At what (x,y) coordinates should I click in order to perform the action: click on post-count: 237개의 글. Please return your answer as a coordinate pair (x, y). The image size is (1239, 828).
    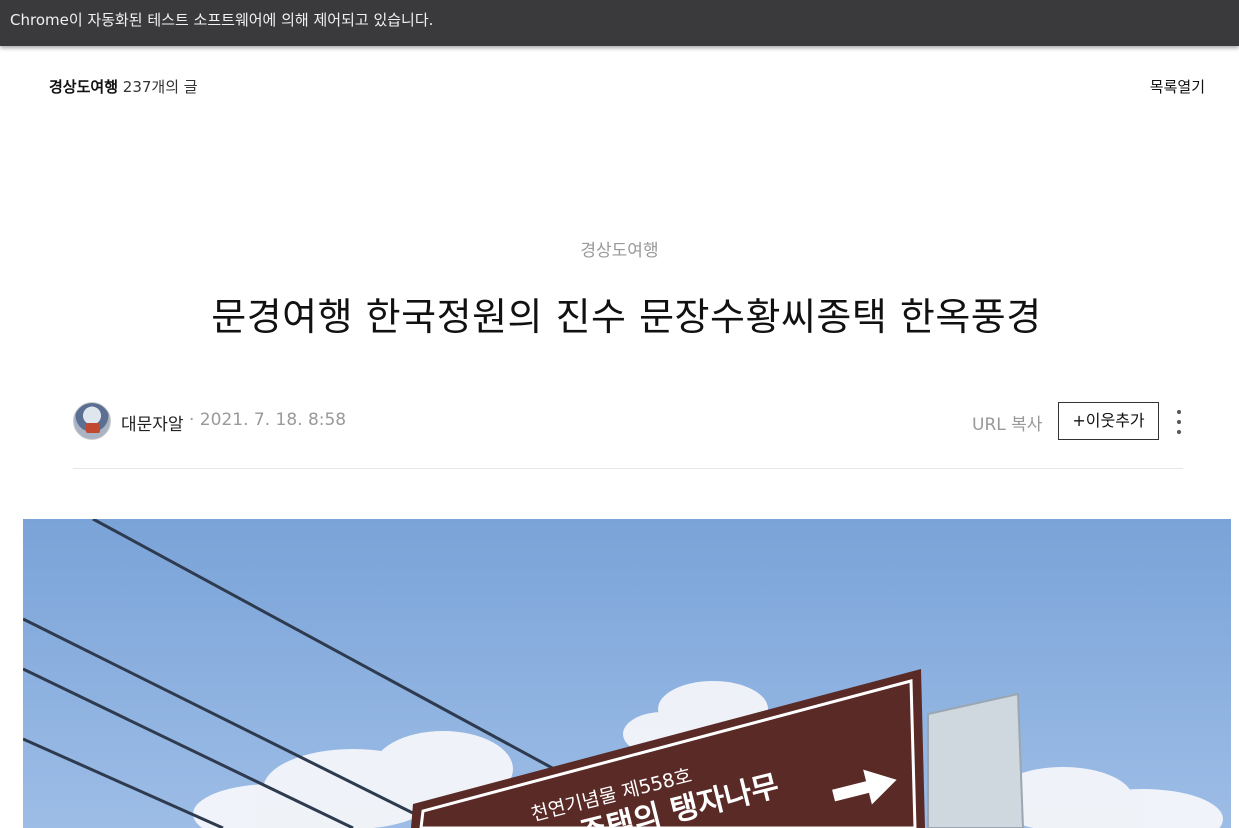
    Looking at the image, I should click on (160, 87).